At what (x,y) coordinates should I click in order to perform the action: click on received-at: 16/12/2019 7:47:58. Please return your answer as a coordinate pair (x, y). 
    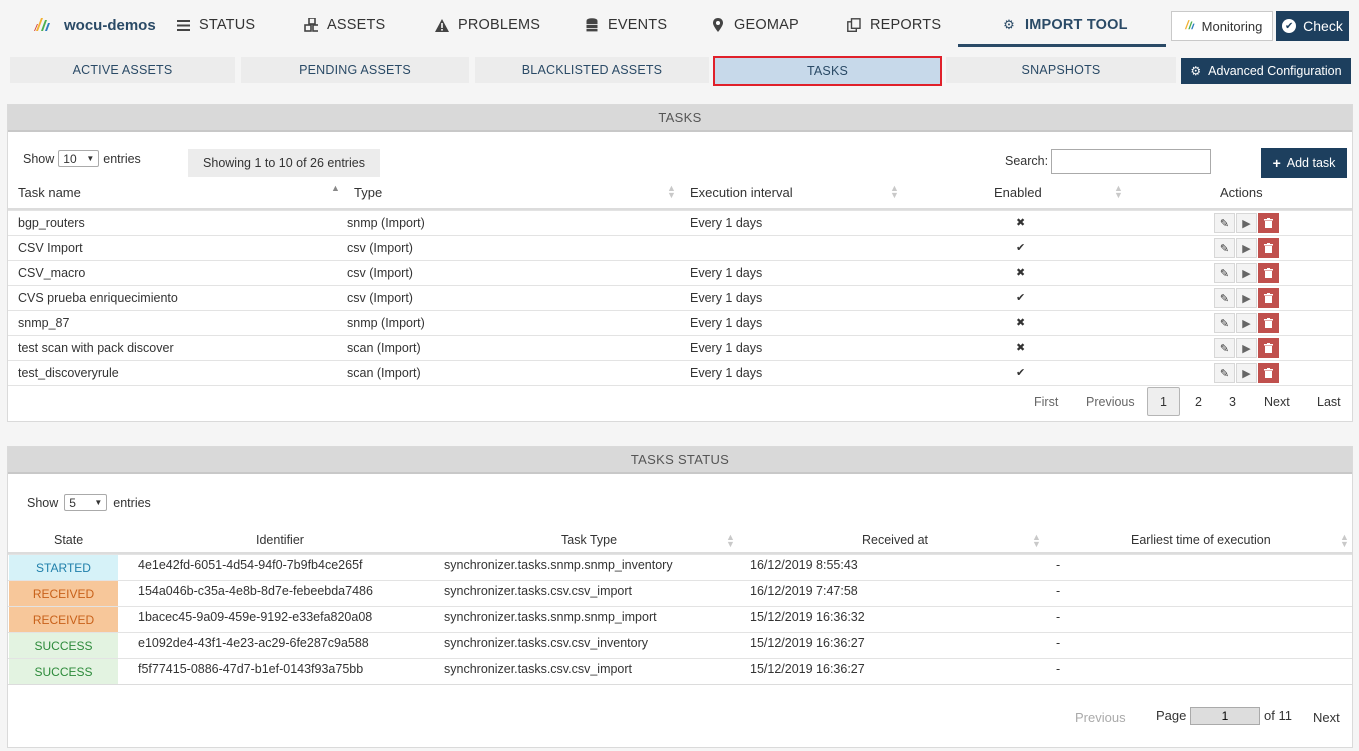
    Looking at the image, I should click on (804, 591).